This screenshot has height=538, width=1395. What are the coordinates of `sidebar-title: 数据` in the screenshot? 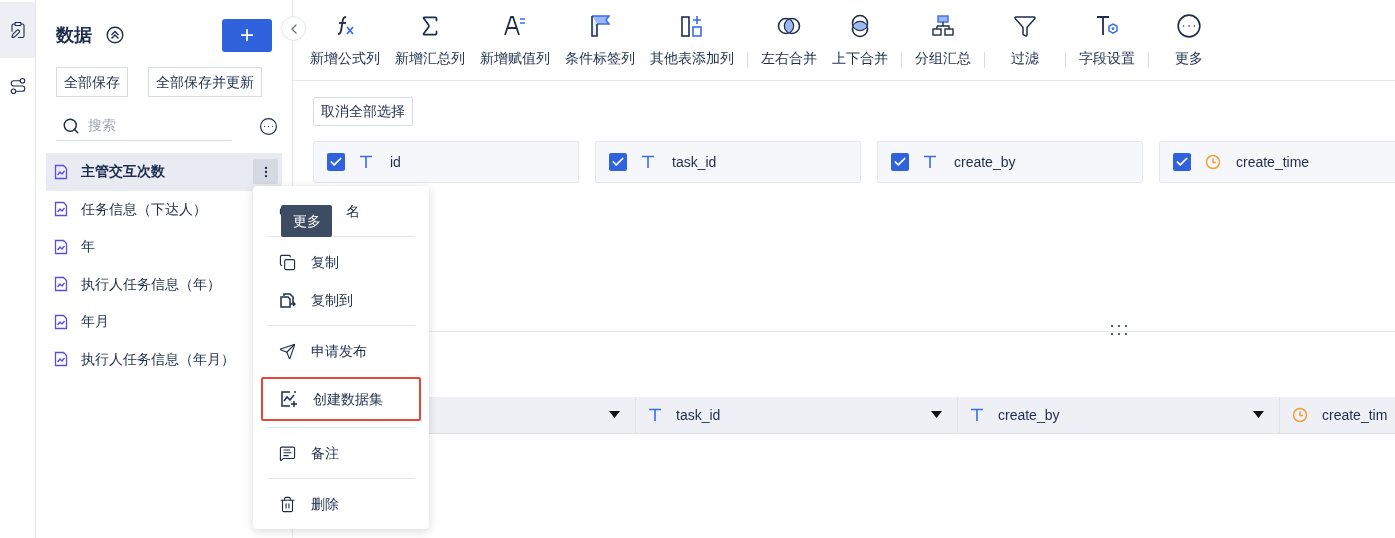 It's located at (74, 35).